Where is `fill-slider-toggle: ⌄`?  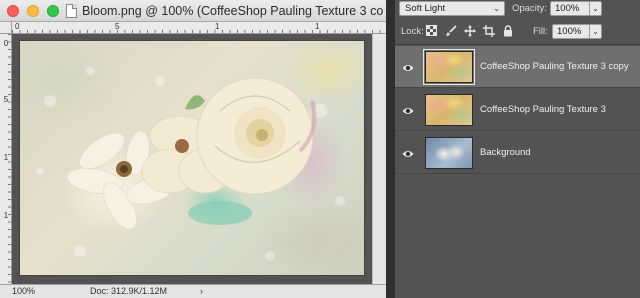 fill-slider-toggle: ⌄ is located at coordinates (596, 31).